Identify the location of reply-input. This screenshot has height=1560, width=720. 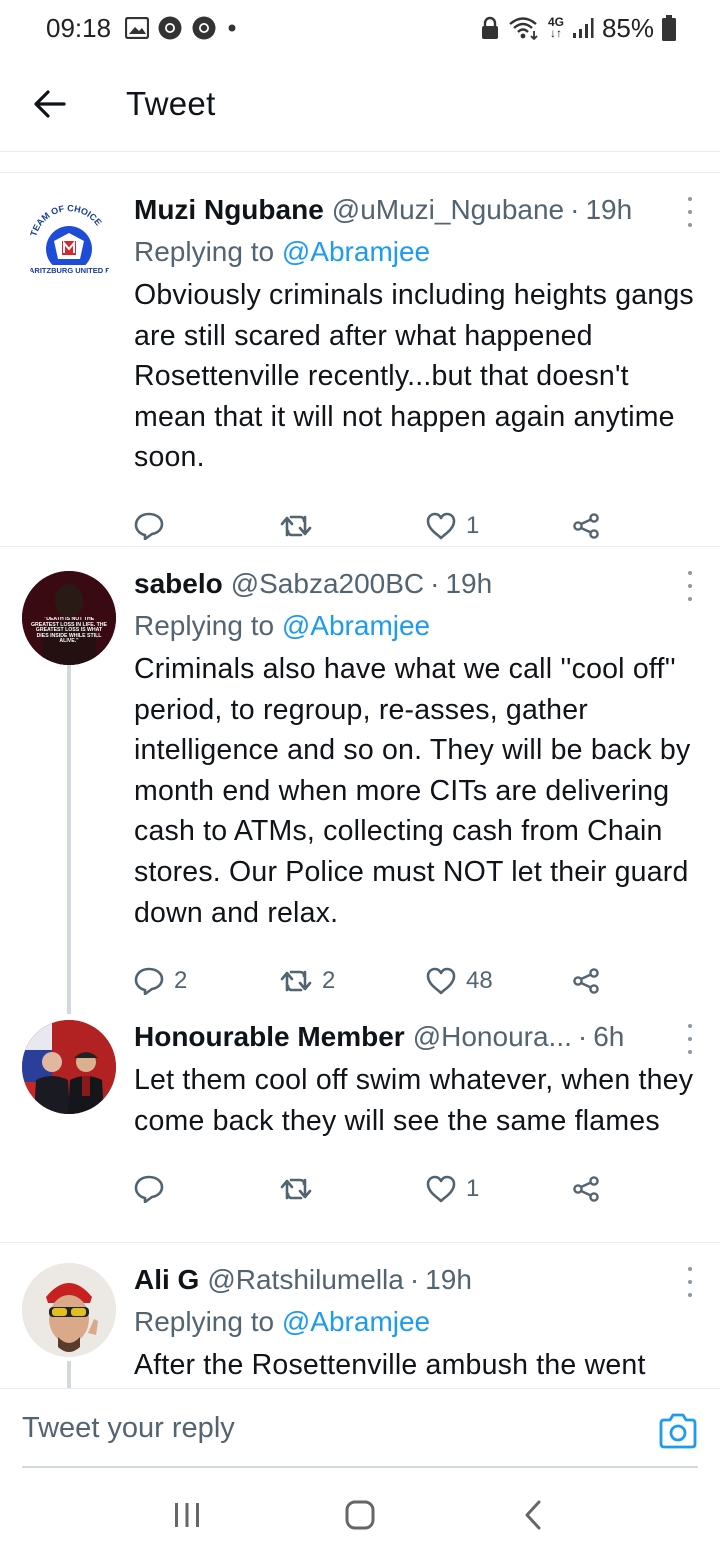
(302, 1428).